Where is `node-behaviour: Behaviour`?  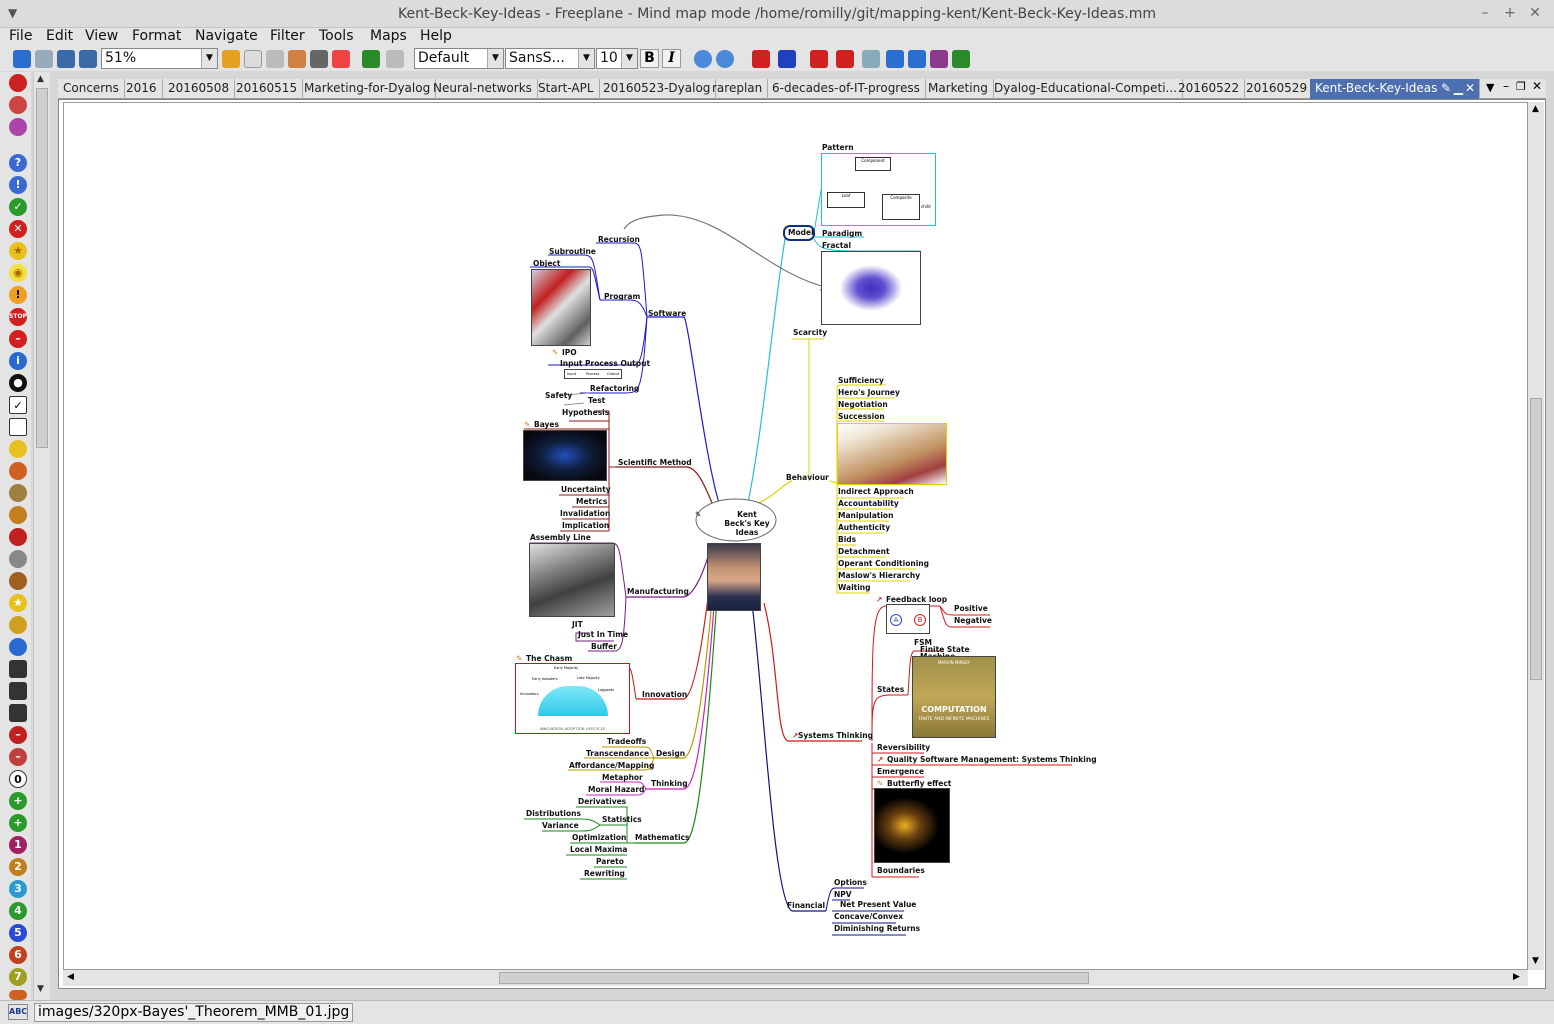 node-behaviour: Behaviour is located at coordinates (807, 477).